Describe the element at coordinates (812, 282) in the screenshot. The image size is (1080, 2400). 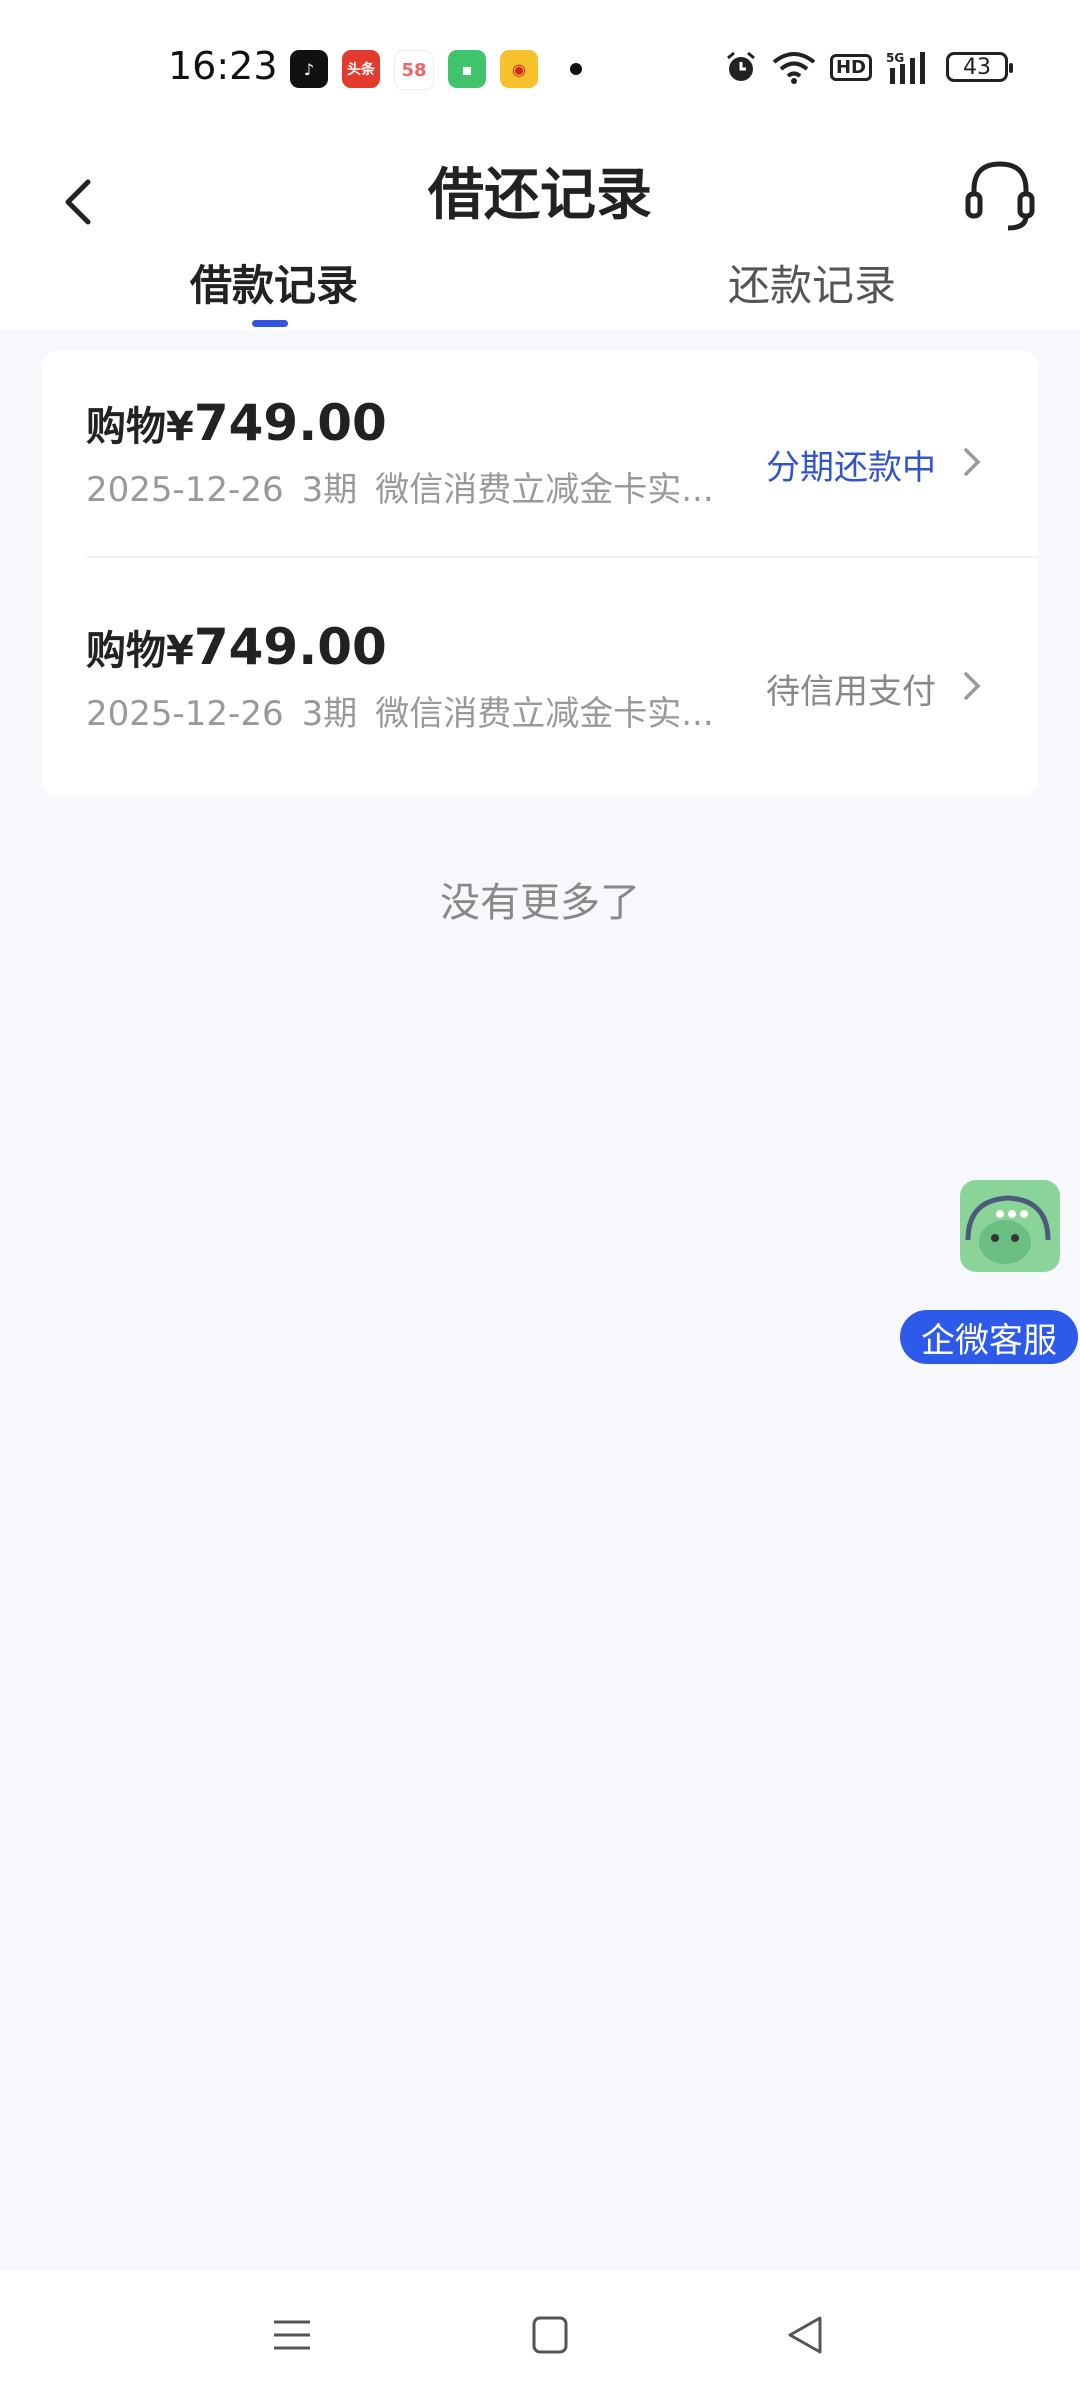
I see `tab-repay-records: 还款记录` at that location.